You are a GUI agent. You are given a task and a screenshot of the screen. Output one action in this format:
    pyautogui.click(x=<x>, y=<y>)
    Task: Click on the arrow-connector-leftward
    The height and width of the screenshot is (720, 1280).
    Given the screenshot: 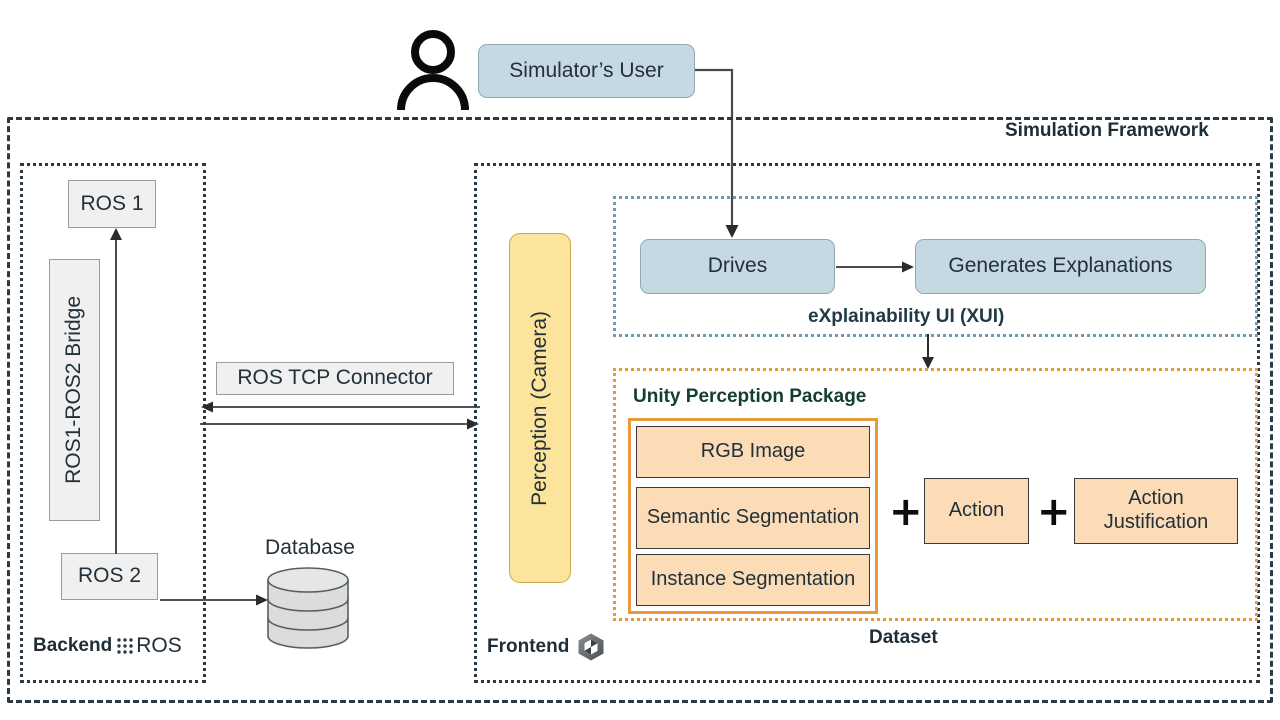 What is the action you would take?
    pyautogui.click(x=340, y=407)
    